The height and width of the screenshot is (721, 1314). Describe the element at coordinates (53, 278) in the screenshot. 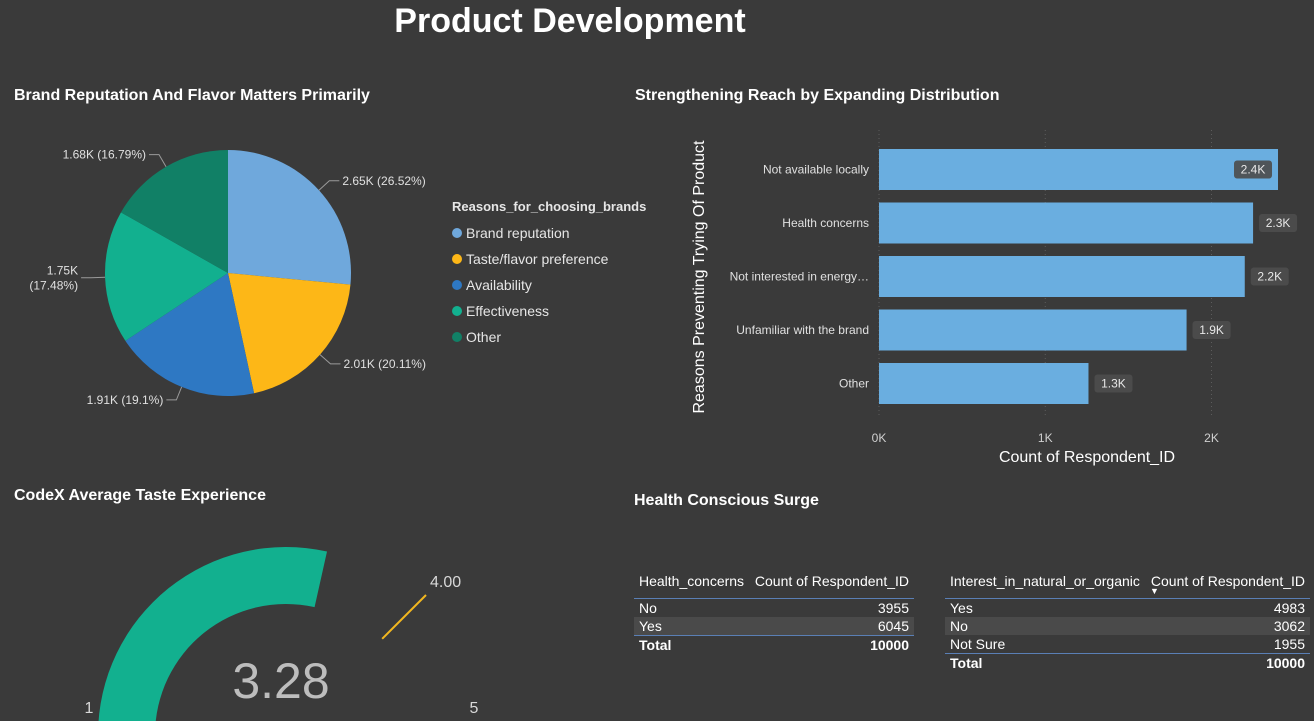

I see `pie-data-label: 1.75K (17.48%)` at that location.